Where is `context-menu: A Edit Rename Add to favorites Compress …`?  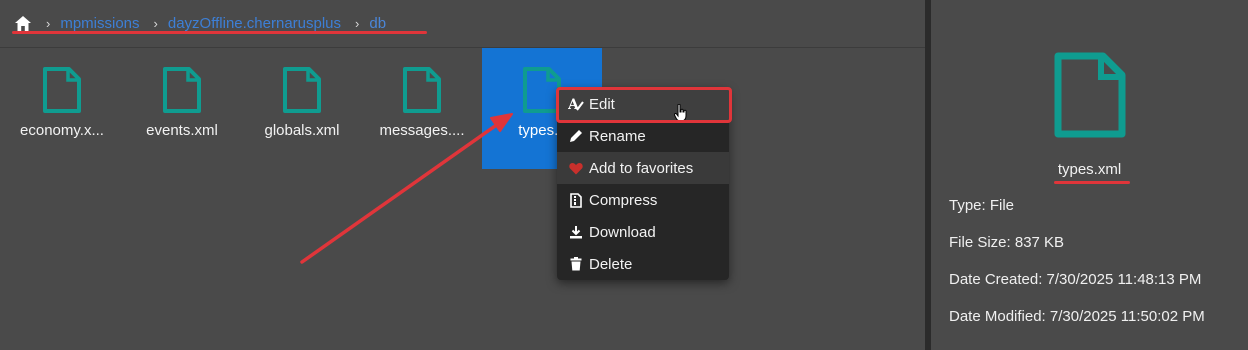 context-menu: A Edit Rename Add to favorites Compress … is located at coordinates (643, 184).